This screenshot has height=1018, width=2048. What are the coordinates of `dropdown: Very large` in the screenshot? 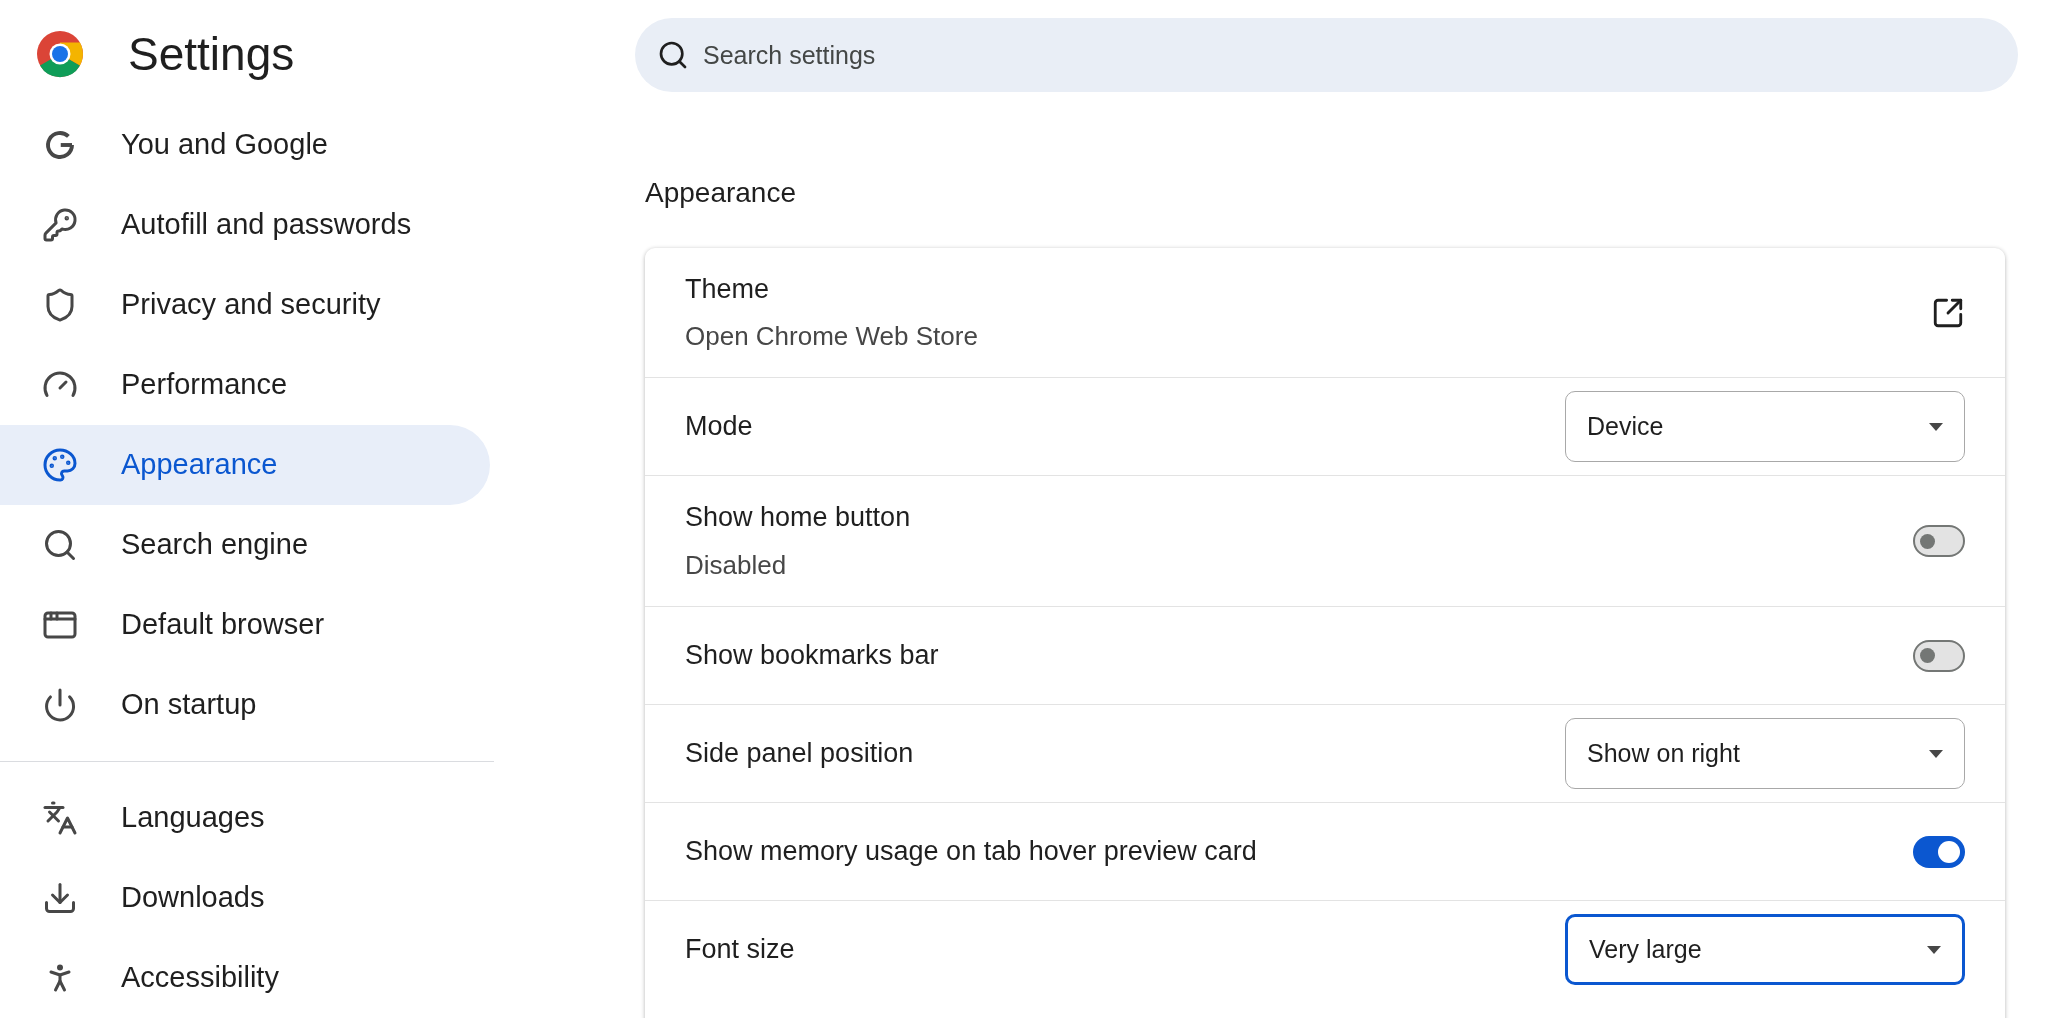 It's located at (1765, 949).